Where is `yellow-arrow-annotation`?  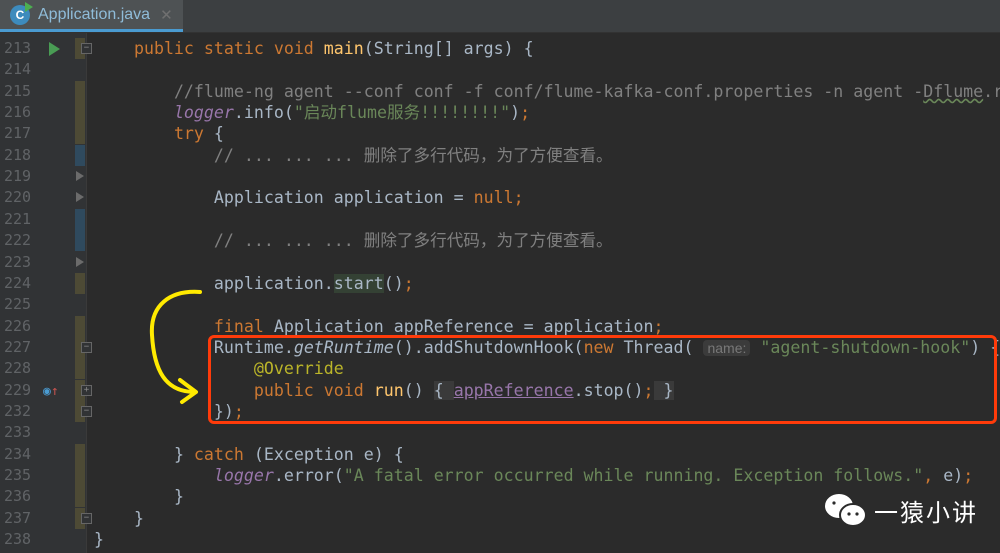
yellow-arrow-annotation is located at coordinates (175, 346).